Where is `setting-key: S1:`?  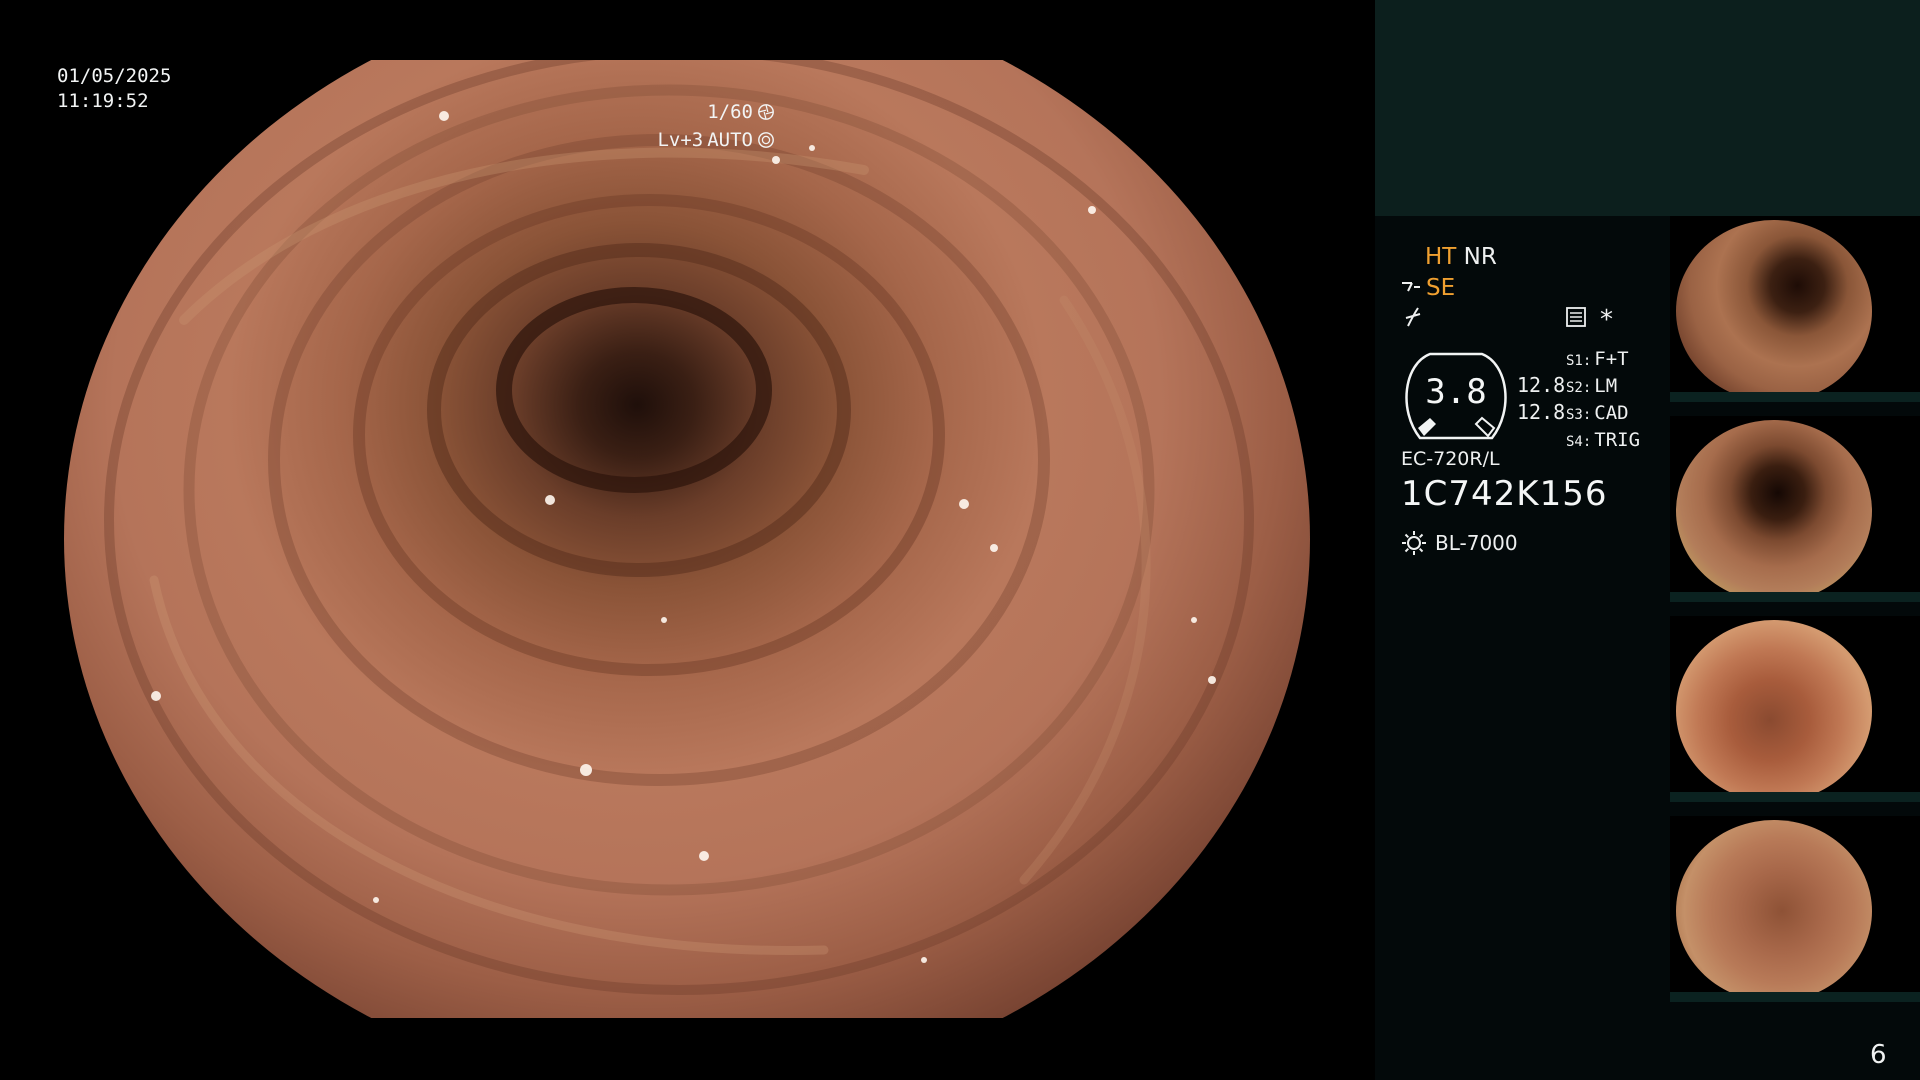 setting-key: S1: is located at coordinates (1579, 361).